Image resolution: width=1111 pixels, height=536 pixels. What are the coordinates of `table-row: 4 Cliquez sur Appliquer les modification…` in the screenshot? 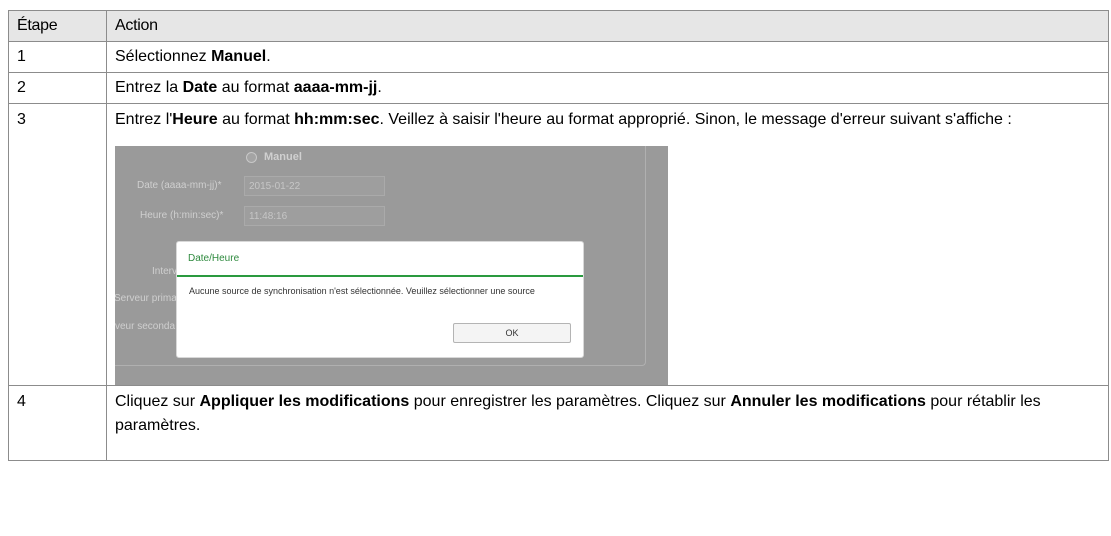 It's located at (558, 423).